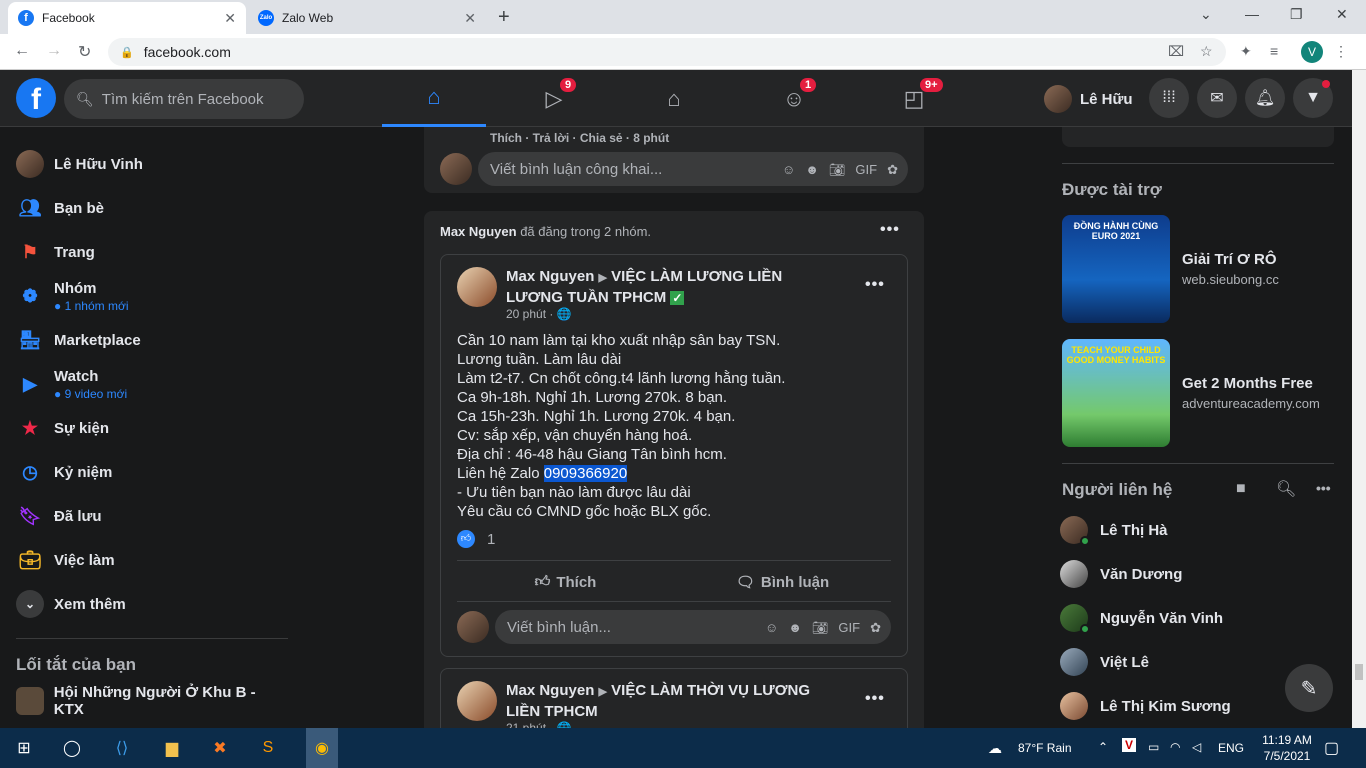 Image resolution: width=1366 pixels, height=768 pixels. What do you see at coordinates (1088, 99) in the screenshot?
I see `user-profile-link: Lê Hữu` at bounding box center [1088, 99].